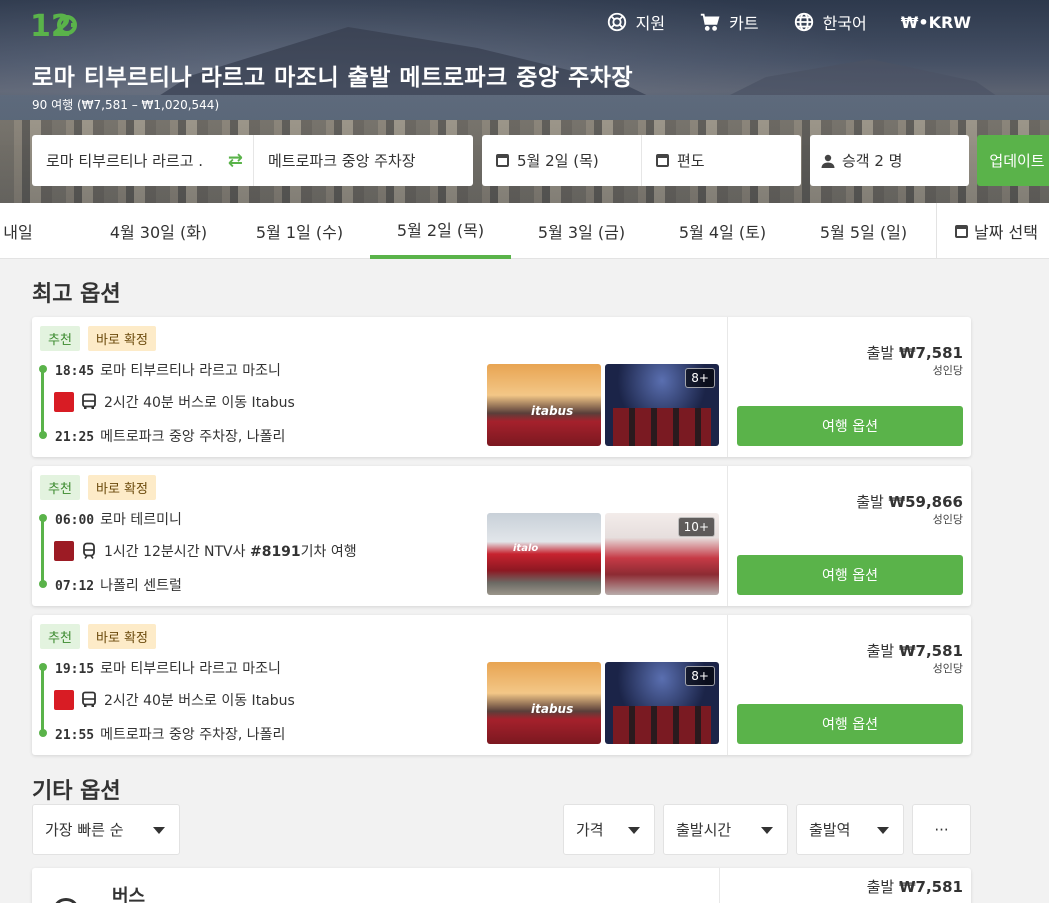 The width and height of the screenshot is (1049, 903). I want to click on more-filters-button: ···, so click(941, 829).